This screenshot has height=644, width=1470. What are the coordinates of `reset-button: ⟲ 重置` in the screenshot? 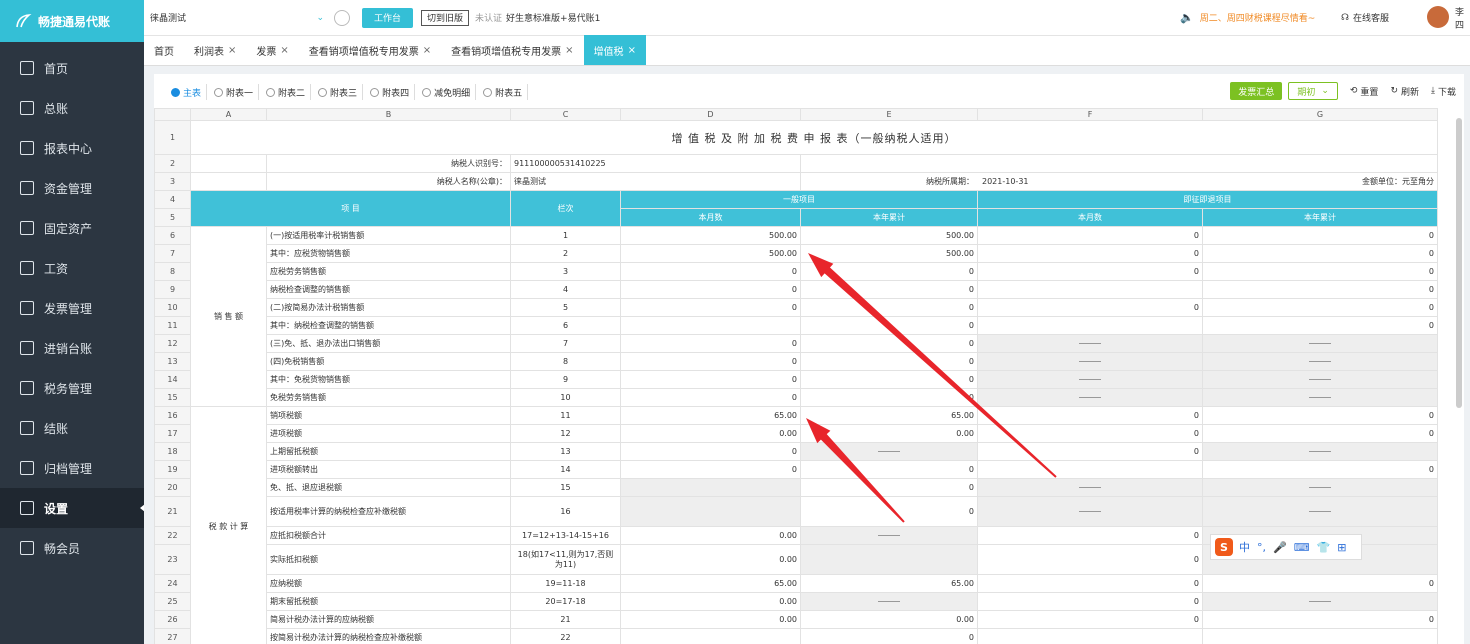 It's located at (1364, 91).